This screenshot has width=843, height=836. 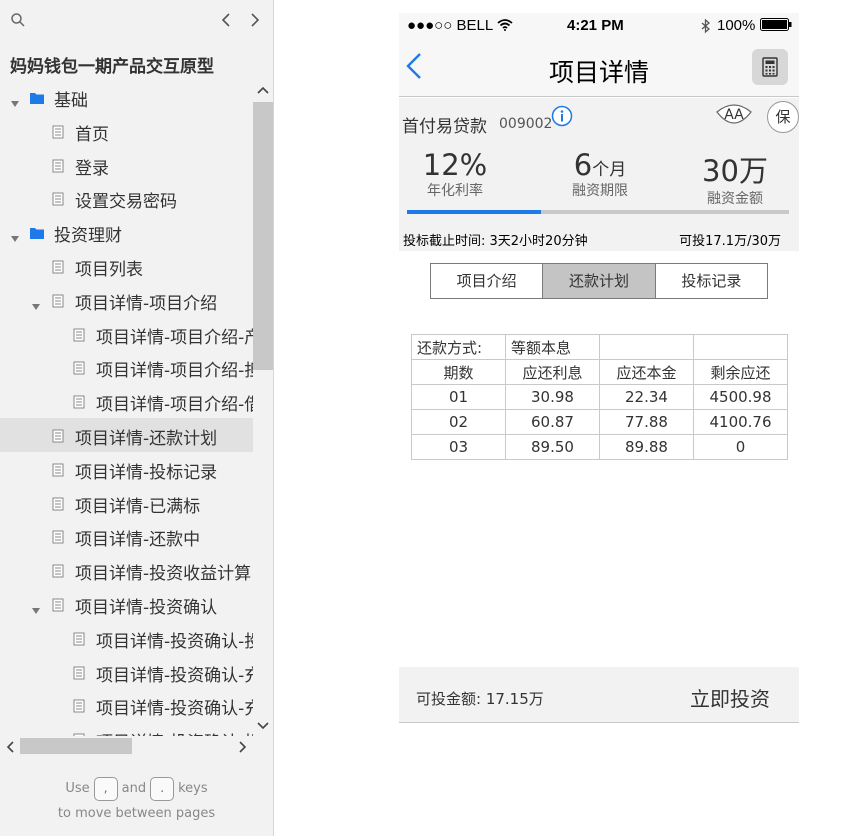 I want to click on tab-intro: 项目介绍, so click(x=487, y=281).